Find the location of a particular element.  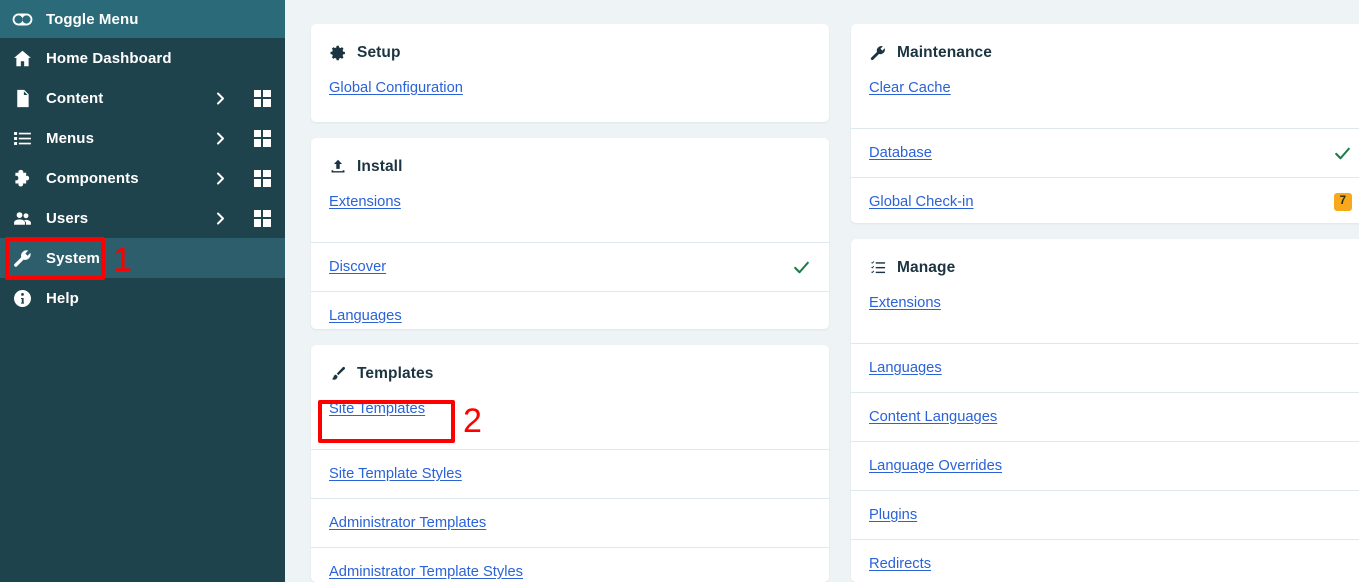

panel-row: Global Check-in 7 is located at coordinates (1105, 200).